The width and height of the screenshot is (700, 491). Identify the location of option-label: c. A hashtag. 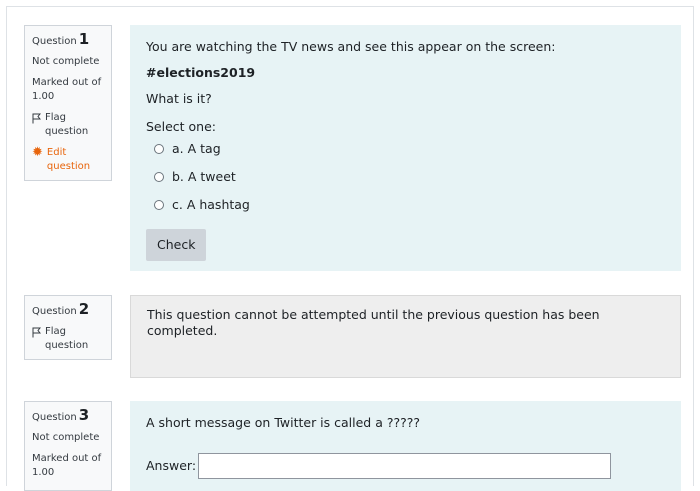
(211, 204).